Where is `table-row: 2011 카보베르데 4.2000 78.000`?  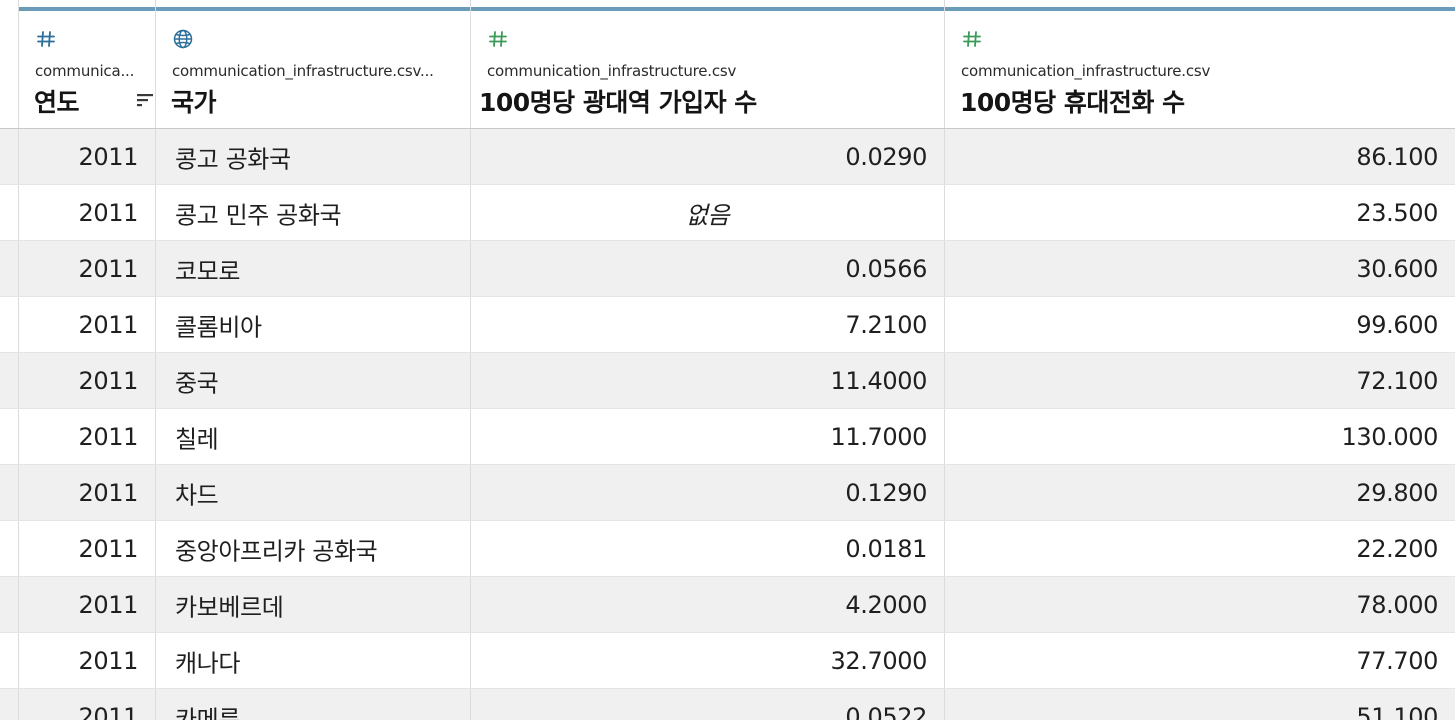
table-row: 2011 카보베르데 4.2000 78.000 is located at coordinates (727, 605).